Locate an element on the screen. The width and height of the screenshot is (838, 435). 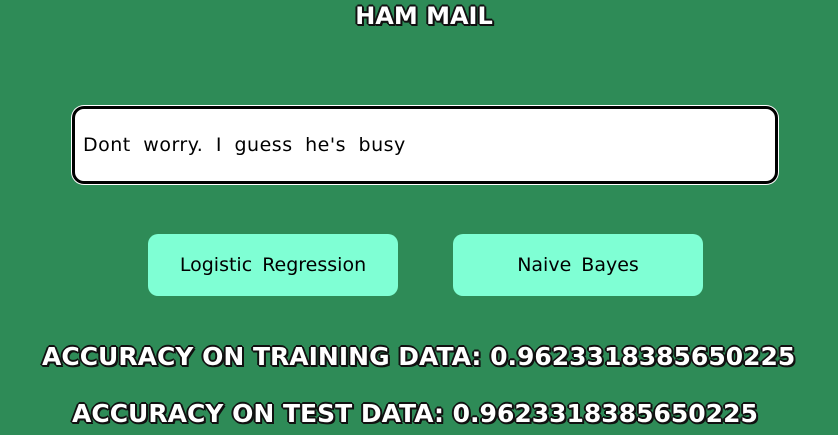
prediction-title: HAM MAIL is located at coordinates (424, 16).